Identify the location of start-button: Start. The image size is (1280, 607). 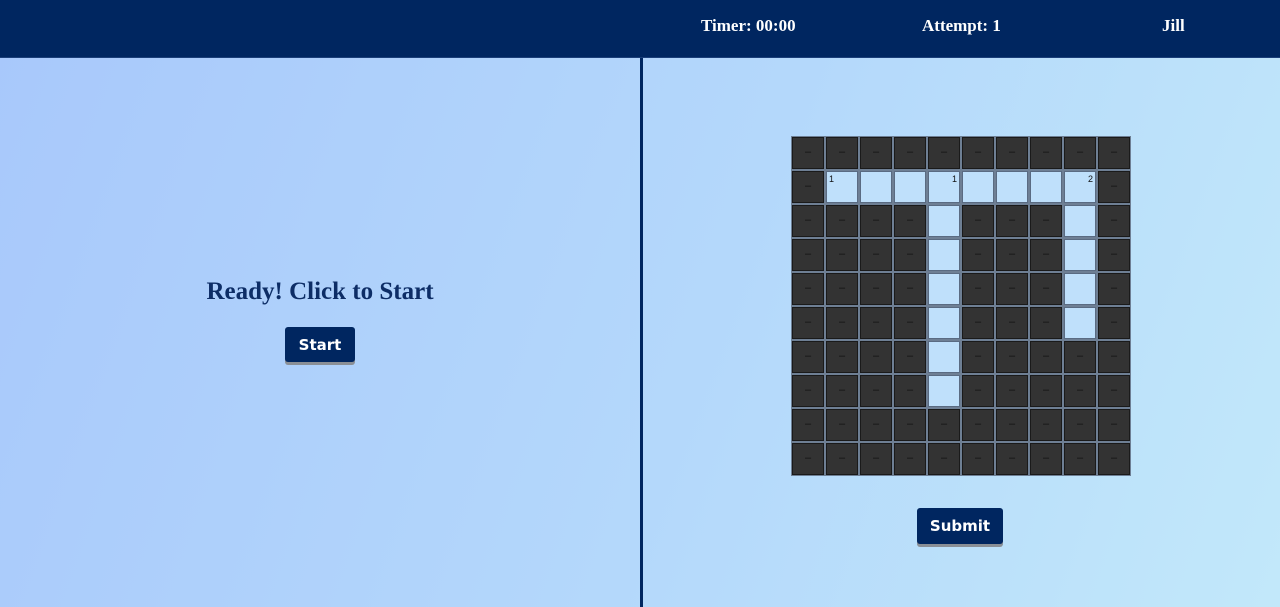
(320, 344).